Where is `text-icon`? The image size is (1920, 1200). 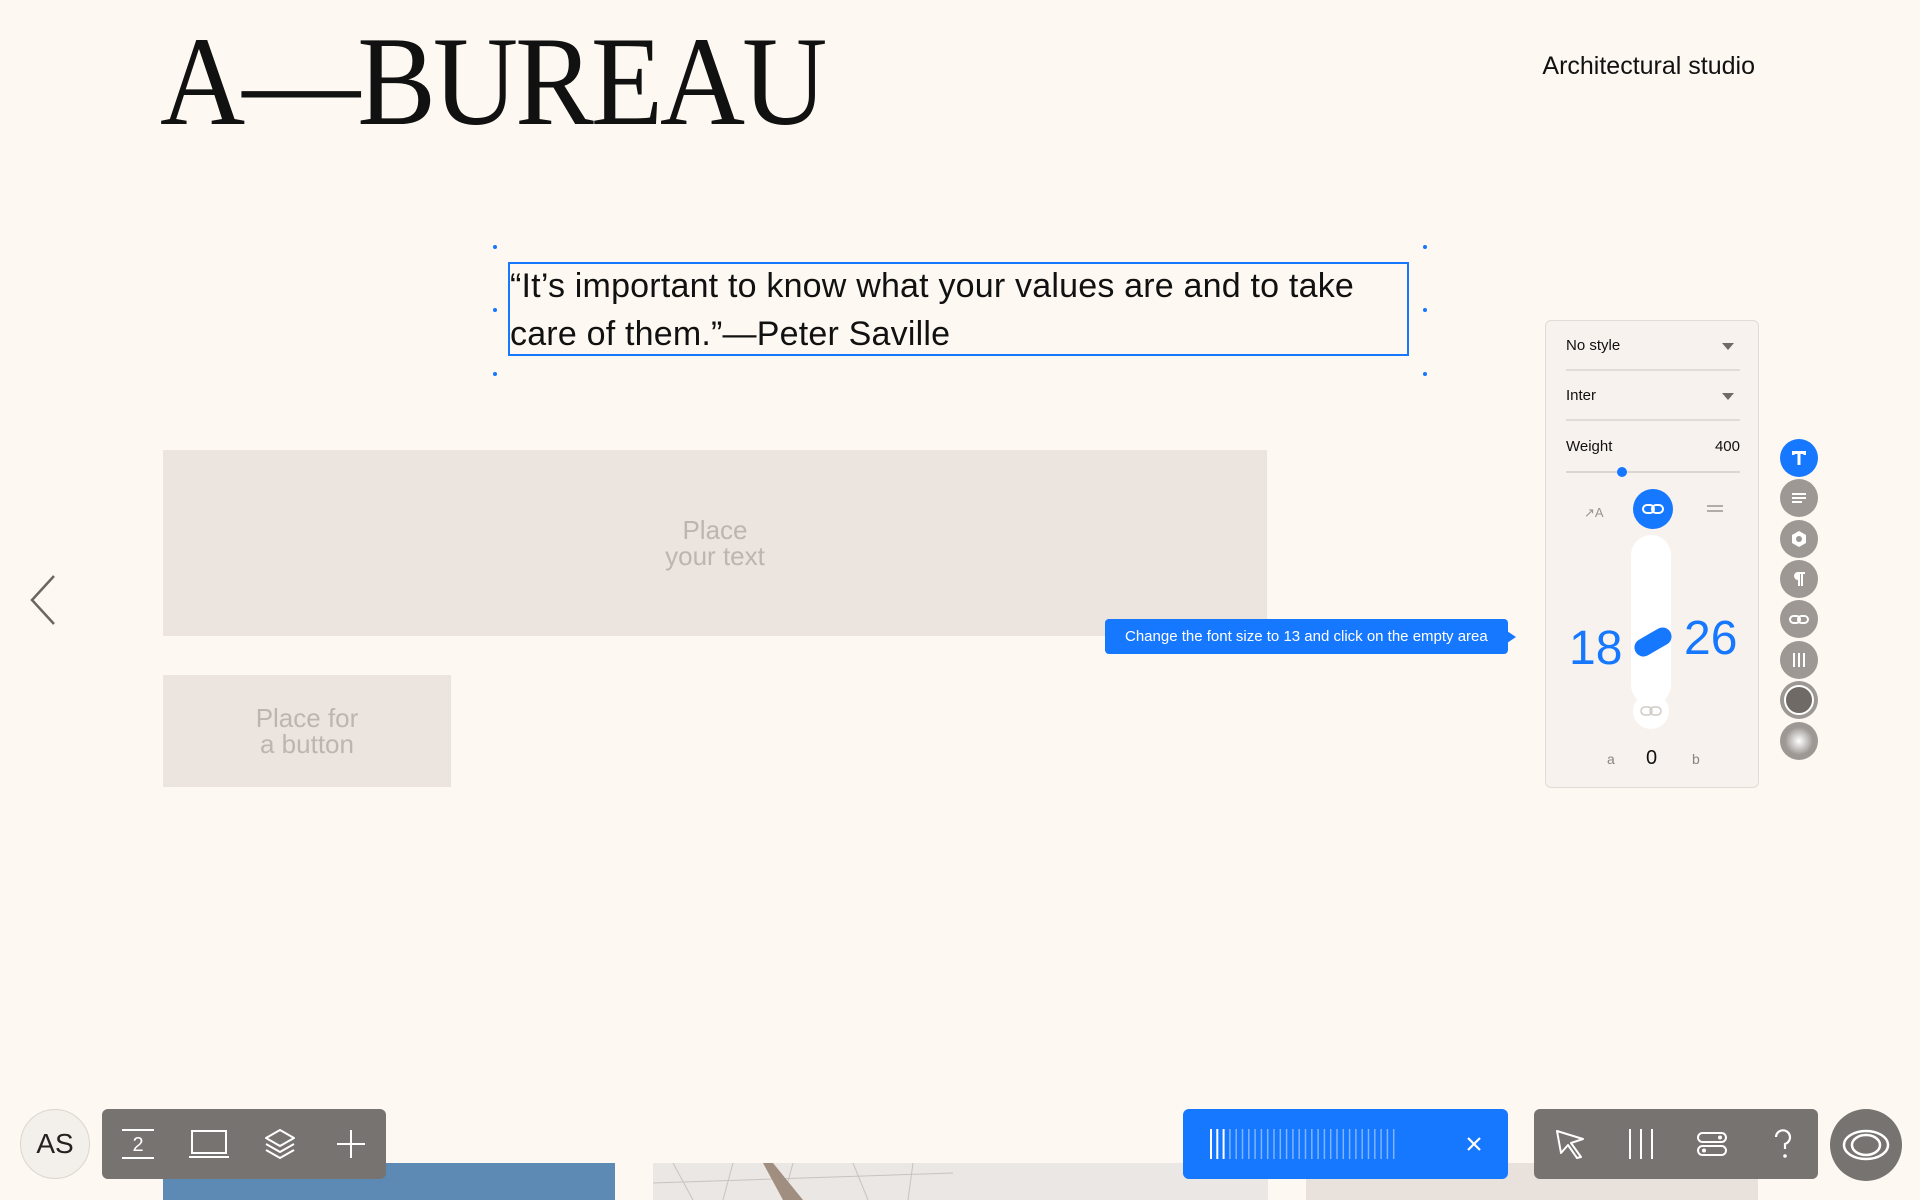 text-icon is located at coordinates (1799, 458).